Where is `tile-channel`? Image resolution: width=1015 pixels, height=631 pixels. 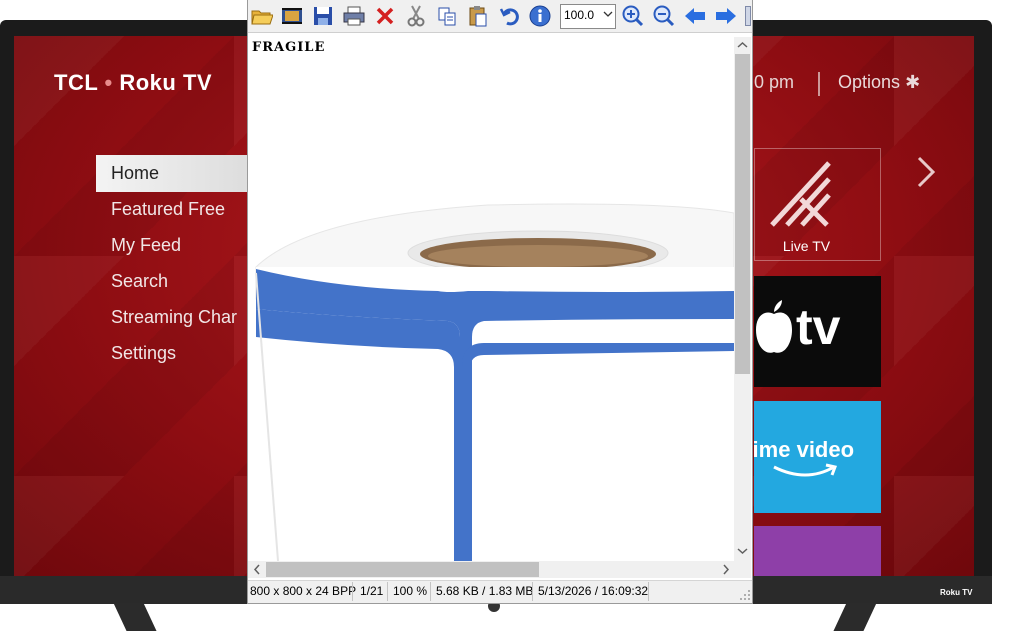 tile-channel is located at coordinates (817, 551).